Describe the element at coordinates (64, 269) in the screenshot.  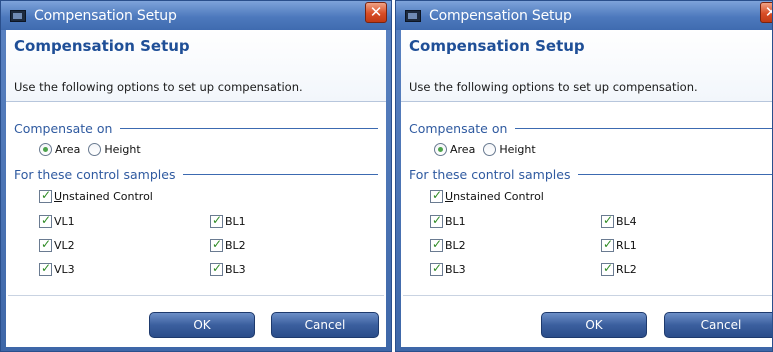
I see `checkbox-label: VL3` at that location.